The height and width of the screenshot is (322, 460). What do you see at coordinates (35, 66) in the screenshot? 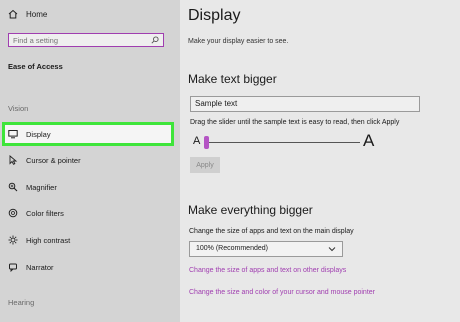
I see `section-title: Ease of Access` at bounding box center [35, 66].